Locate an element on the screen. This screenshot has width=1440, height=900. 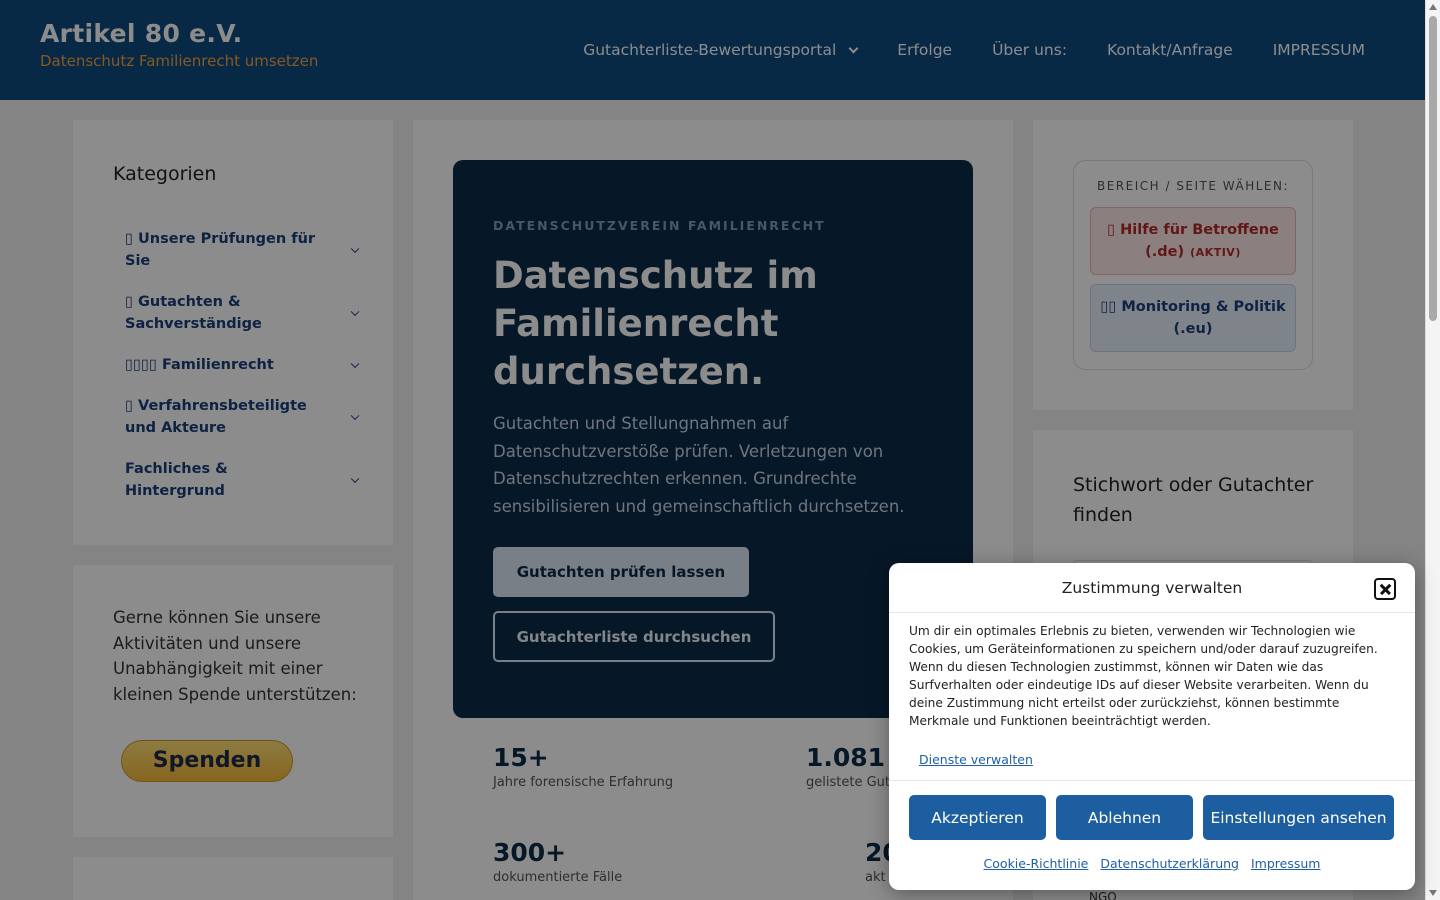
consent-title: Zustimmung verwalten is located at coordinates (1152, 588).